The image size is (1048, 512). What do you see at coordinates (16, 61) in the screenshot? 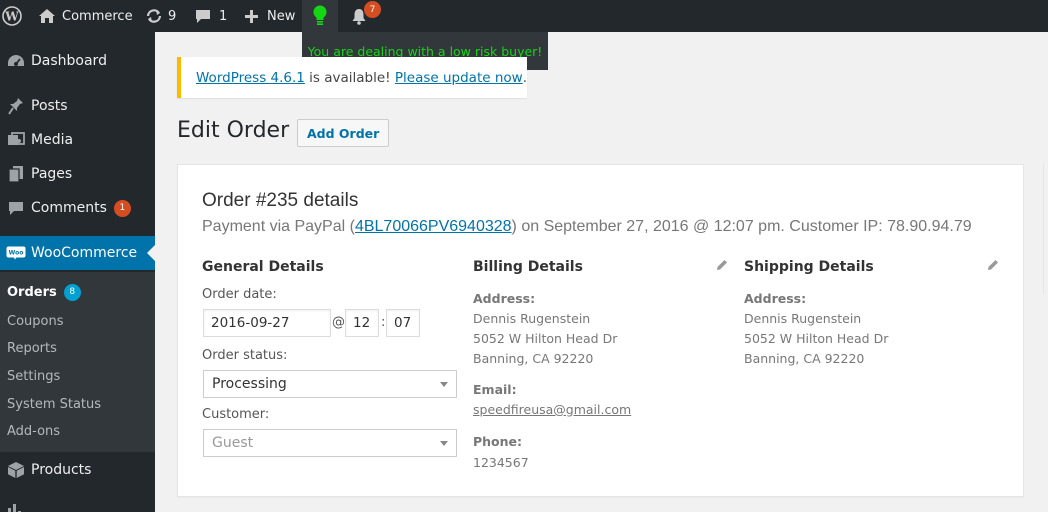
I see `dashboard-icon` at bounding box center [16, 61].